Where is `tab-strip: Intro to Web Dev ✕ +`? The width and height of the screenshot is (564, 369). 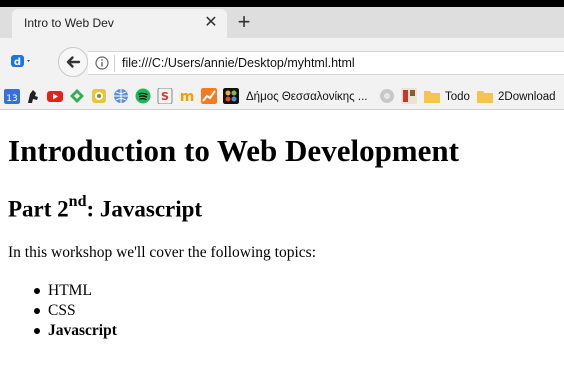 tab-strip: Intro to Web Dev ✕ + is located at coordinates (282, 19).